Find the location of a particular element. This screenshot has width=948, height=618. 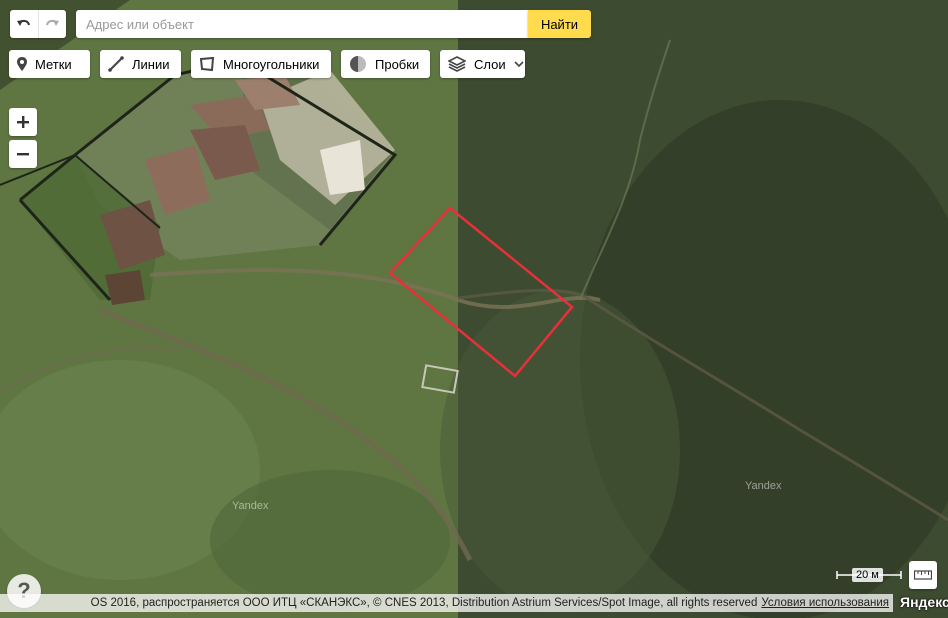

traffic-button: Пробки is located at coordinates (385, 64).